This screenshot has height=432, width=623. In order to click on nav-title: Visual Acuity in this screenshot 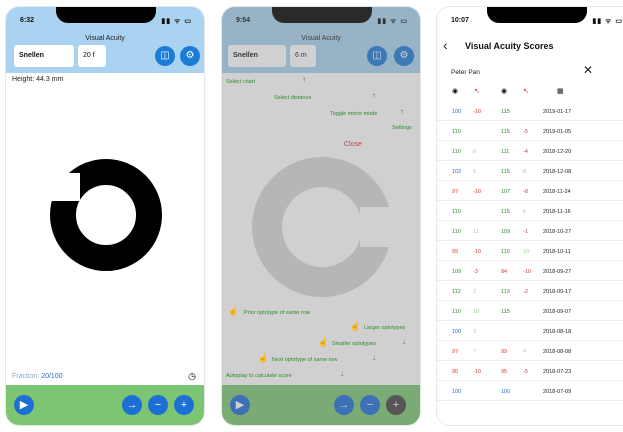, I will do `click(105, 38)`.